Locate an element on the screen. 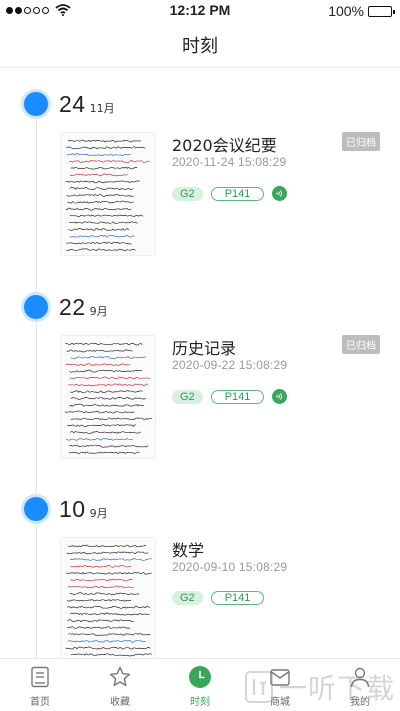 This screenshot has height=711, width=400. watermark: 一听下载 is located at coordinates (320, 687).